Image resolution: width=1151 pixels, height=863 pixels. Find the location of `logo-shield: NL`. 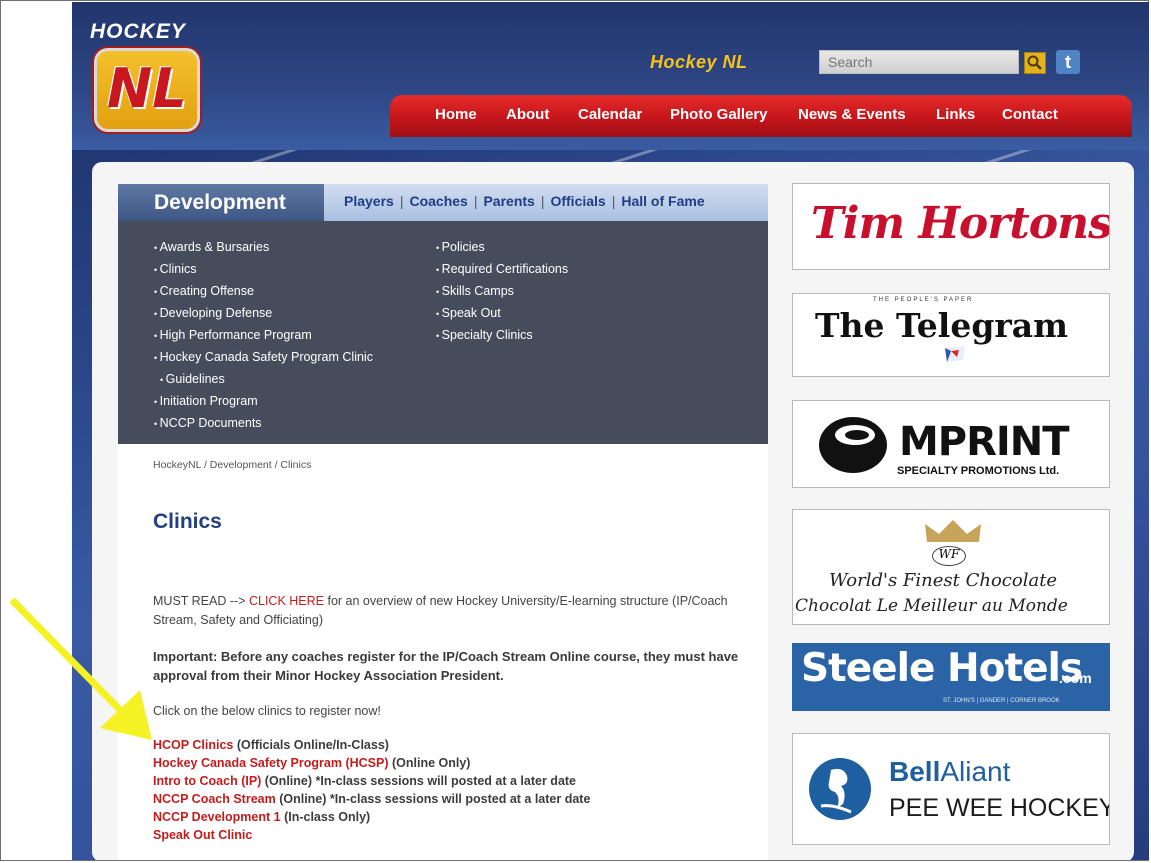

logo-shield: NL is located at coordinates (147, 90).